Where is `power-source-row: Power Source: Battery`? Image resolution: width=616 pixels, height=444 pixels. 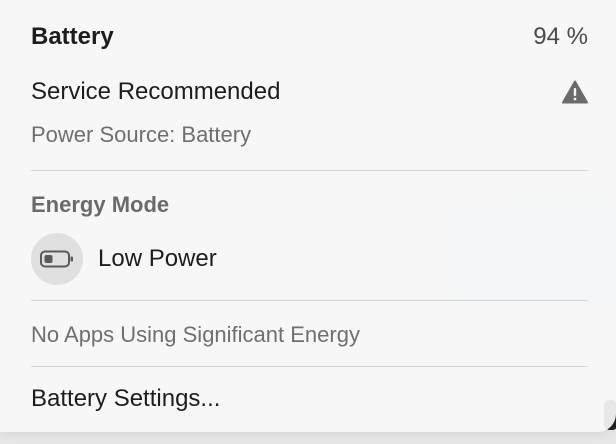
power-source-row: Power Source: Battery is located at coordinates (309, 135).